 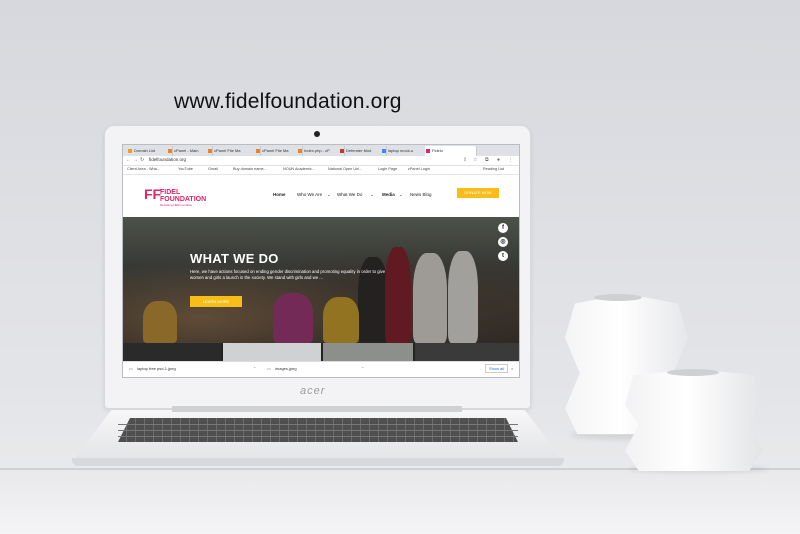 What do you see at coordinates (349, 194) in the screenshot?
I see `nav-what-we-do: What We Do` at bounding box center [349, 194].